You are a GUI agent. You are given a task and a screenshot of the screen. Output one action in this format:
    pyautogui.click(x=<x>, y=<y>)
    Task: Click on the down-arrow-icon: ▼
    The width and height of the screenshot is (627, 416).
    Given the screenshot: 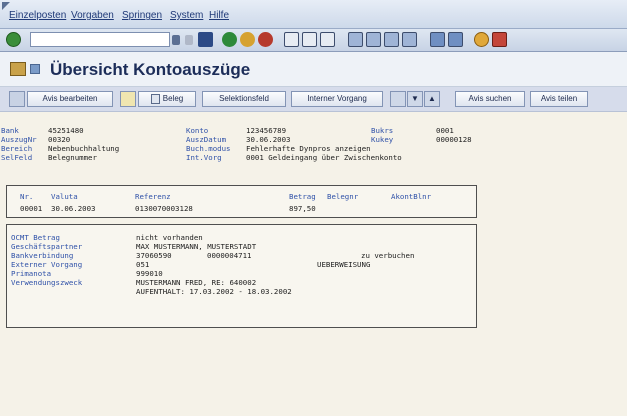 What is the action you would take?
    pyautogui.click(x=415, y=99)
    